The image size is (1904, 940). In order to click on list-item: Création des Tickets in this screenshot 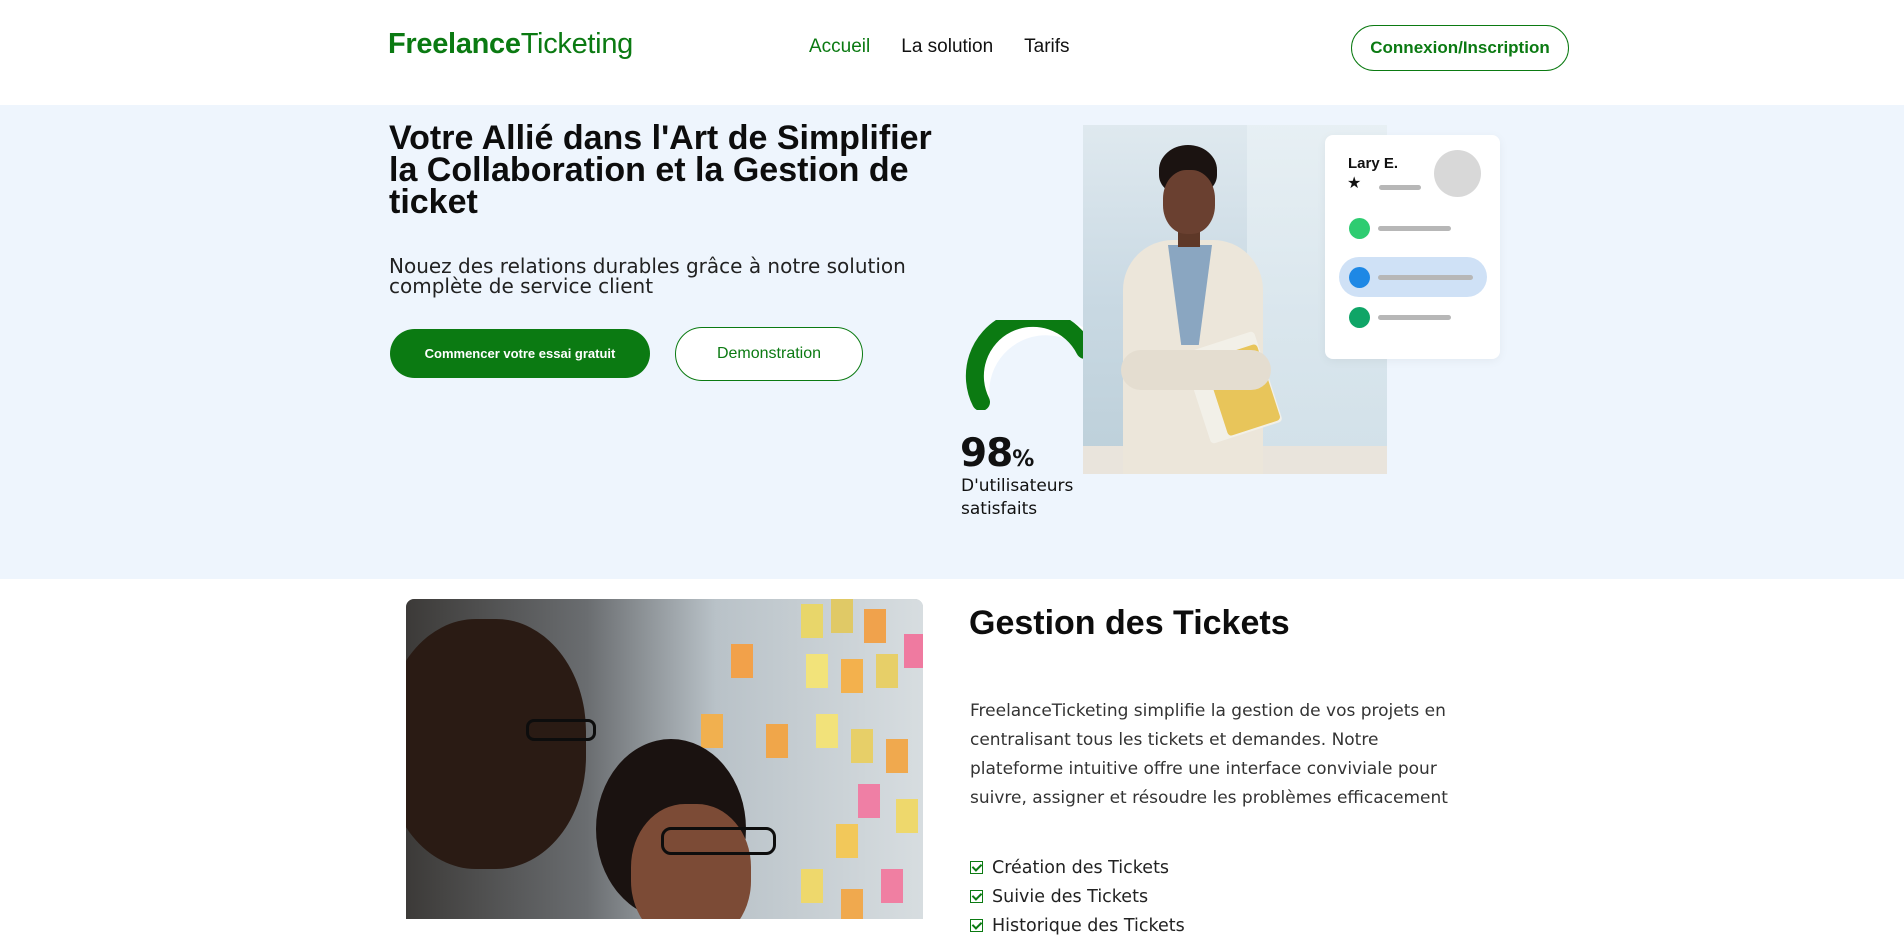, I will do `click(1077, 867)`.